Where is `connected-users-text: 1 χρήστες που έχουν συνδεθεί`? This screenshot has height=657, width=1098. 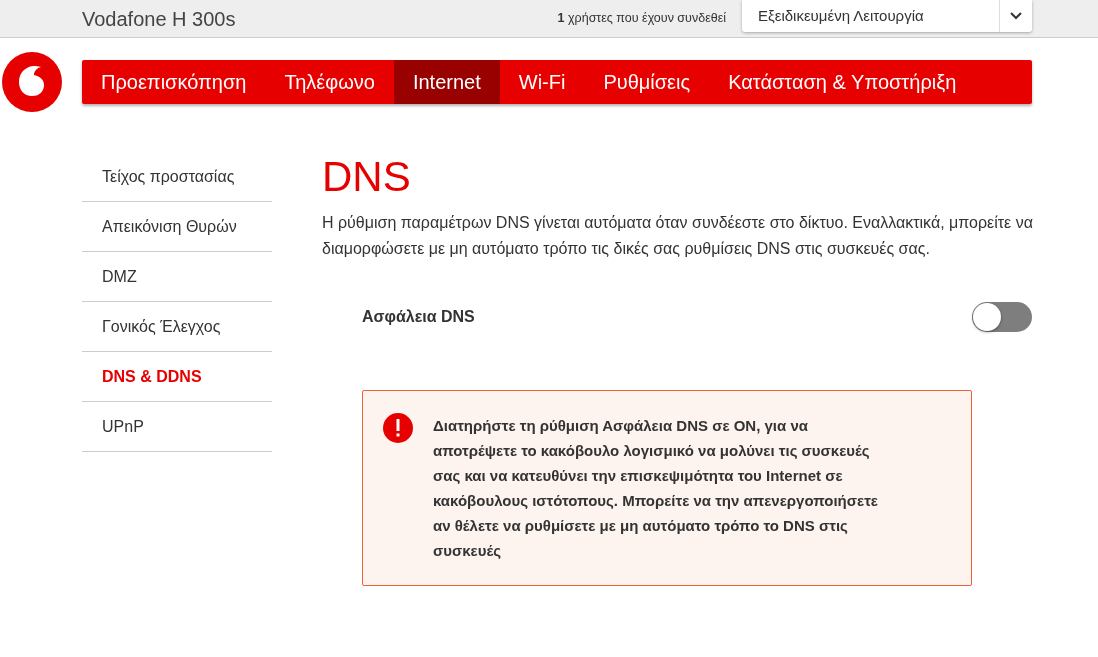 connected-users-text: 1 χρήστες που έχουν συνδεθεί is located at coordinates (641, 19).